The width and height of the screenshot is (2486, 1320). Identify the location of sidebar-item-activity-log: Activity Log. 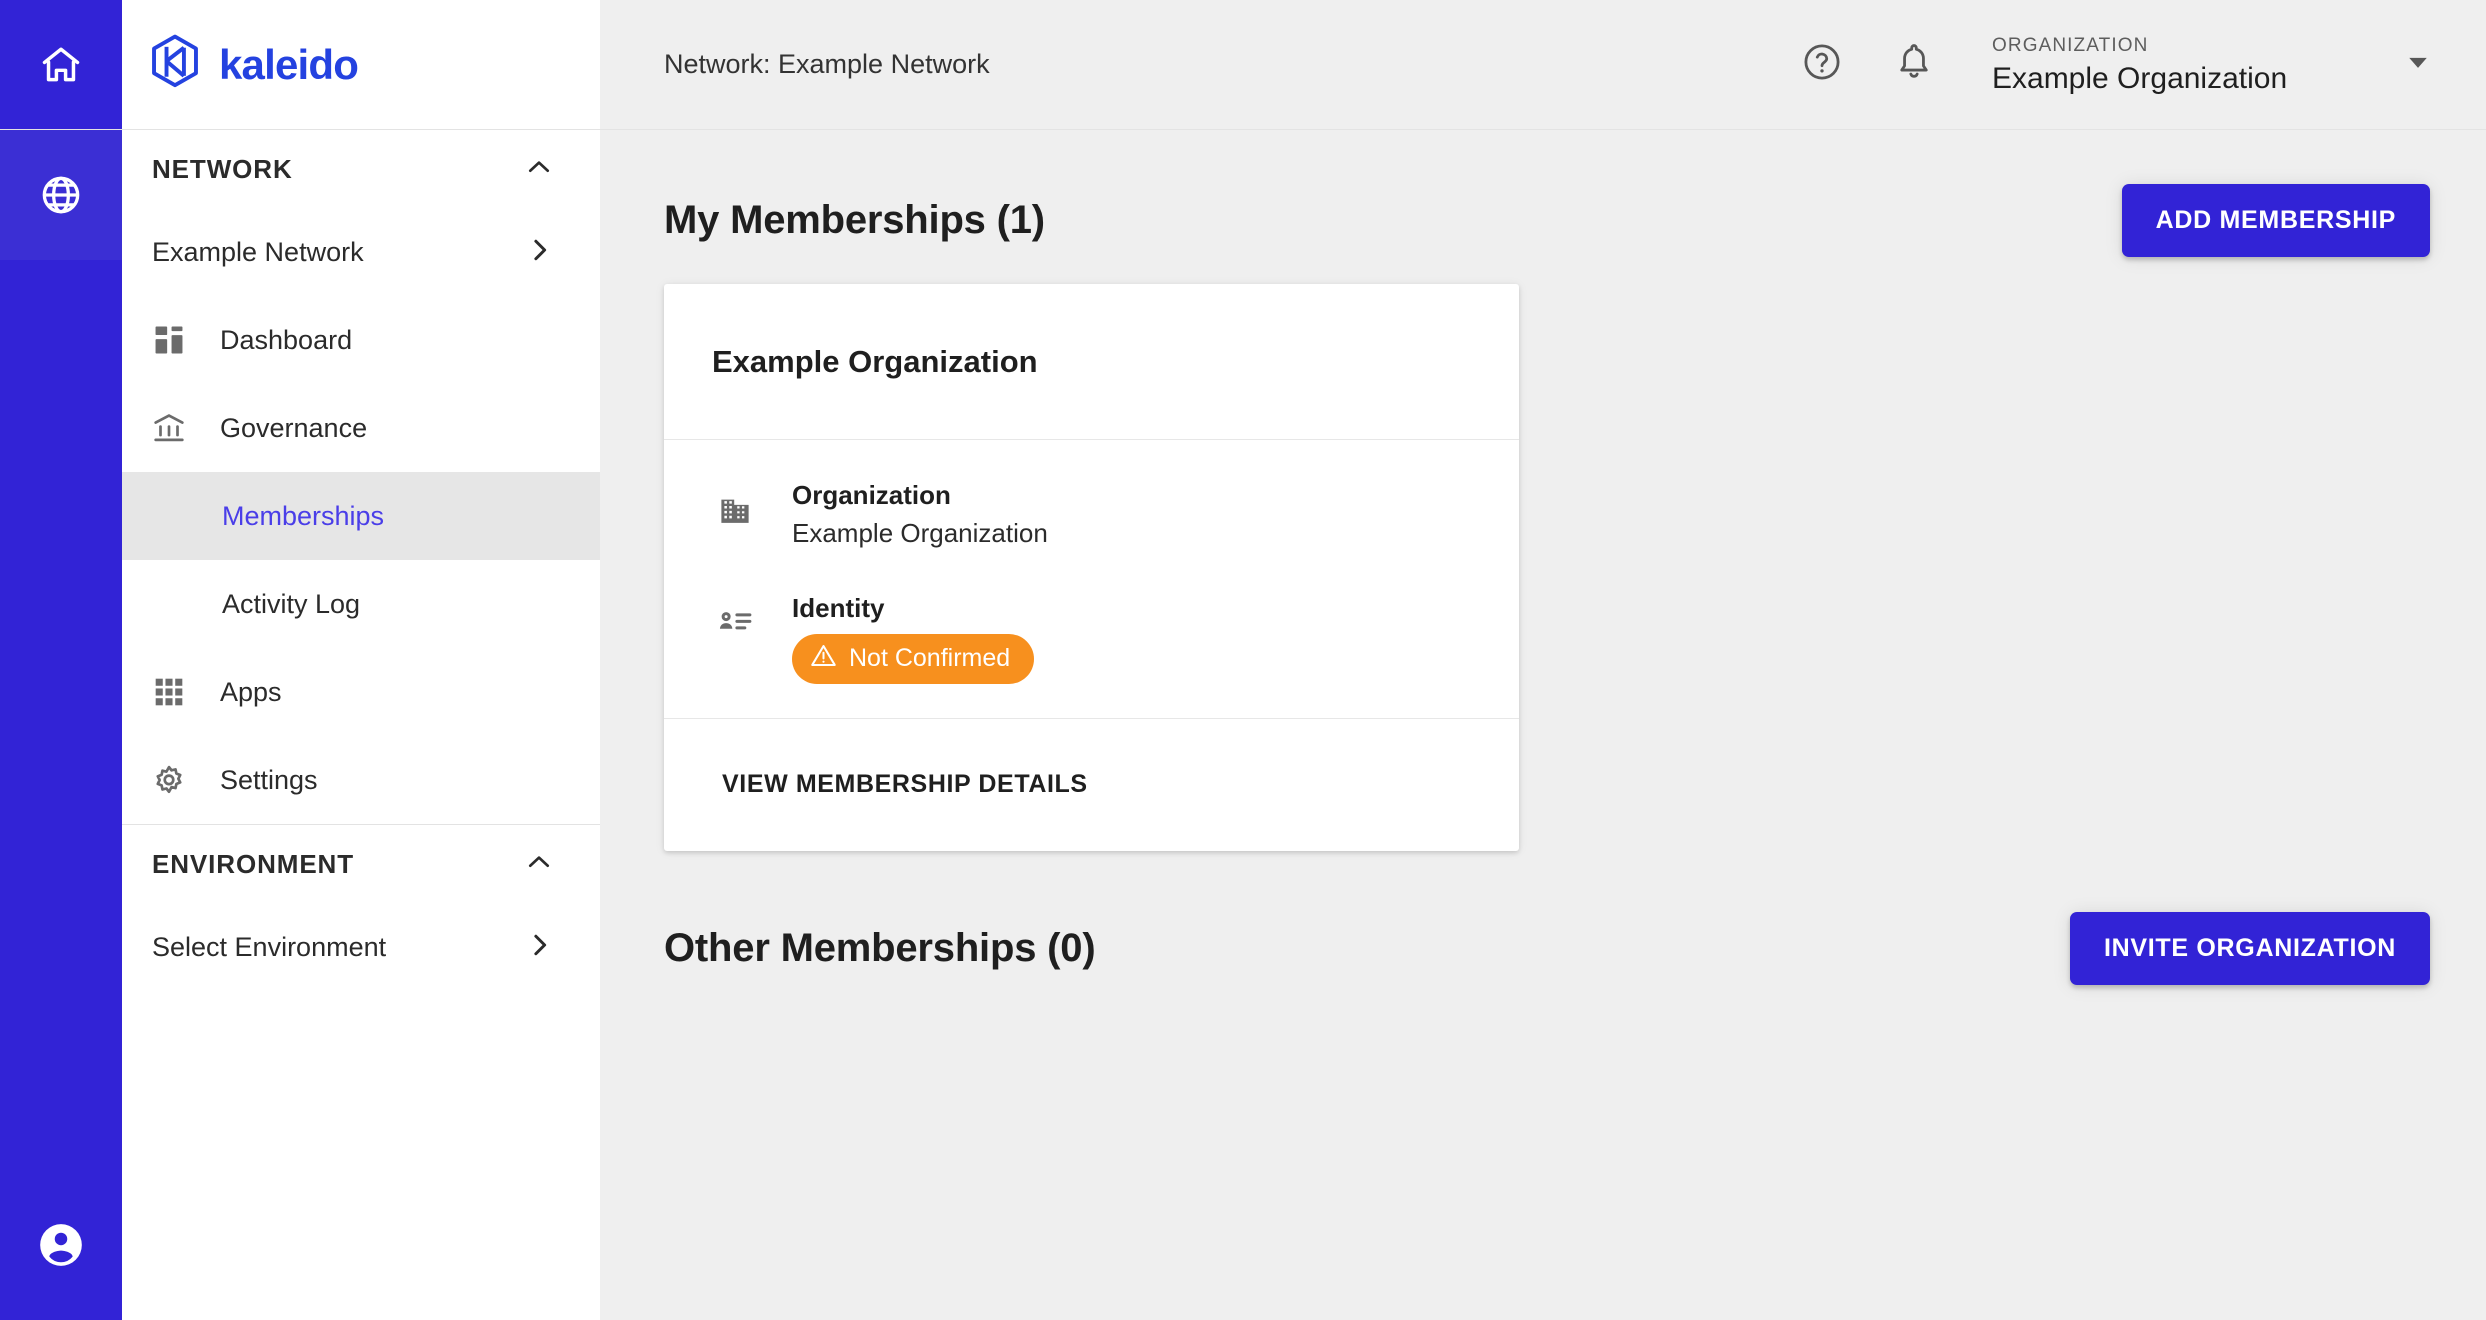
(361, 604).